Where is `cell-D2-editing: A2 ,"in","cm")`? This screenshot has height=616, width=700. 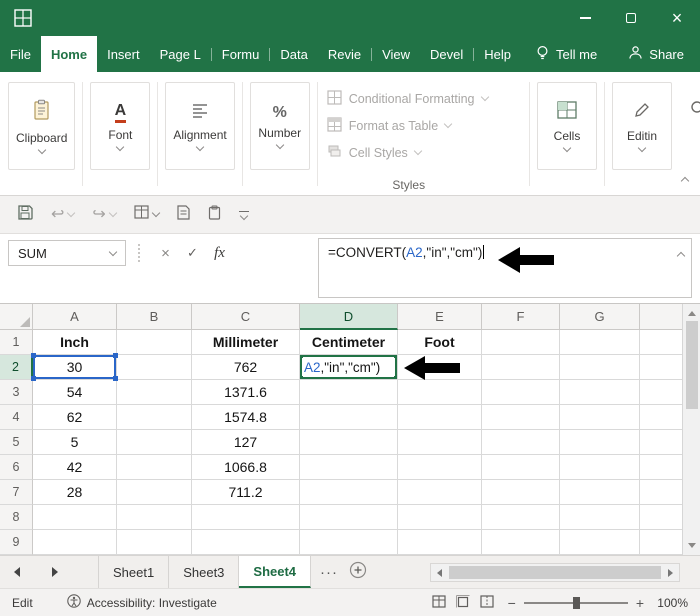 cell-D2-editing: A2 ,"in","cm") is located at coordinates (349, 367).